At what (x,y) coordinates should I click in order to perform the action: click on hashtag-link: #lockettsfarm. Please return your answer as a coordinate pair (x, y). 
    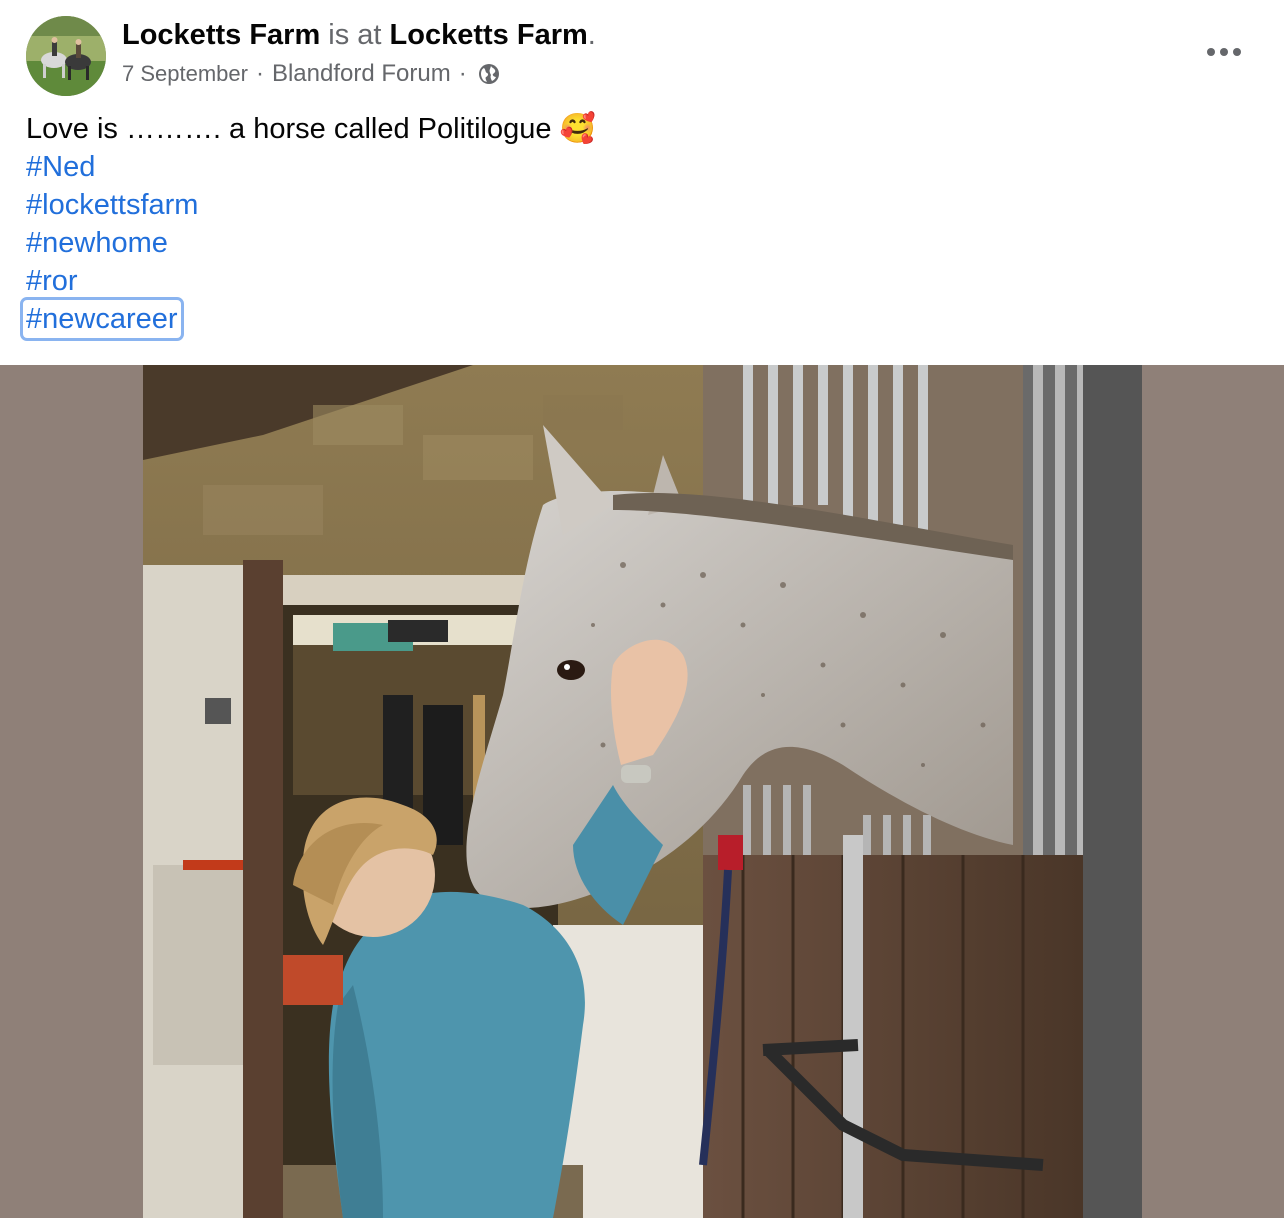
    Looking at the image, I should click on (112, 205).